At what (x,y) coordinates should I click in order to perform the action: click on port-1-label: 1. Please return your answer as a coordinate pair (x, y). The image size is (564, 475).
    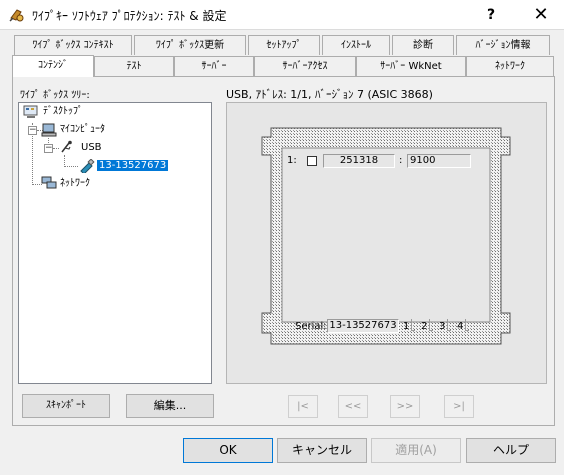
    Looking at the image, I should click on (406, 326).